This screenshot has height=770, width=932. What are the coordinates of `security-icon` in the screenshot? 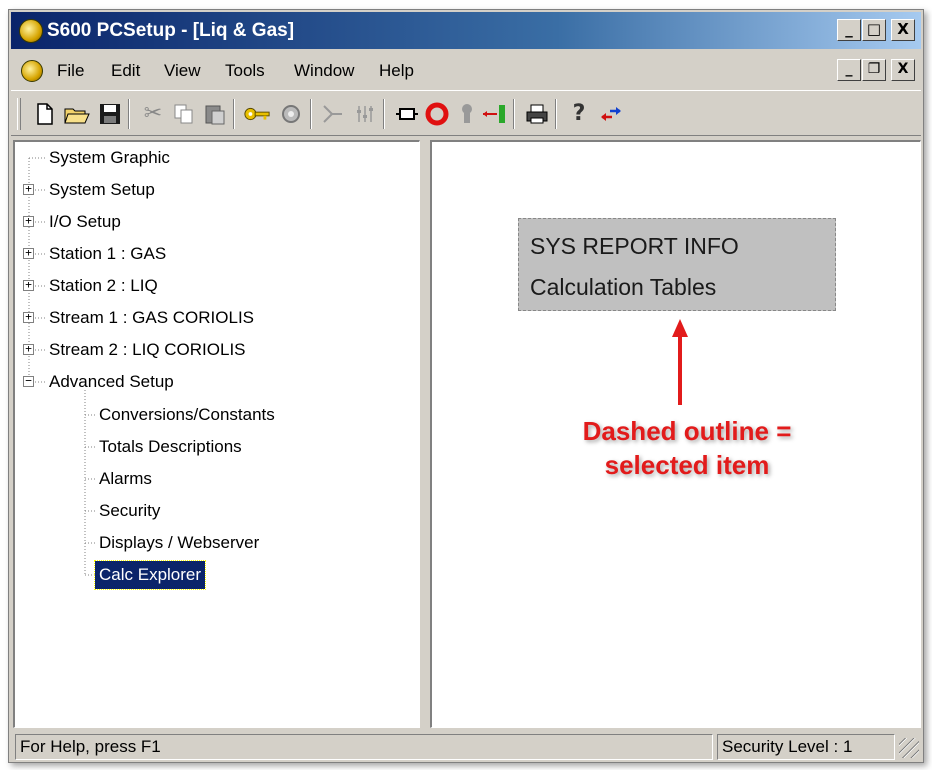 It's located at (291, 114).